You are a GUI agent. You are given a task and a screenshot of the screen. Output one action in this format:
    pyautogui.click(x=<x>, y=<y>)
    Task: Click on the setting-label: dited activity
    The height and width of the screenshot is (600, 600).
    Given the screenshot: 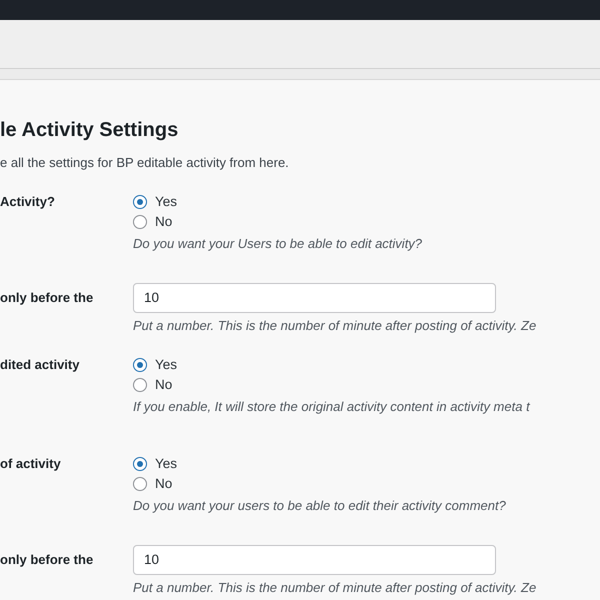 What is the action you would take?
    pyautogui.click(x=40, y=364)
    